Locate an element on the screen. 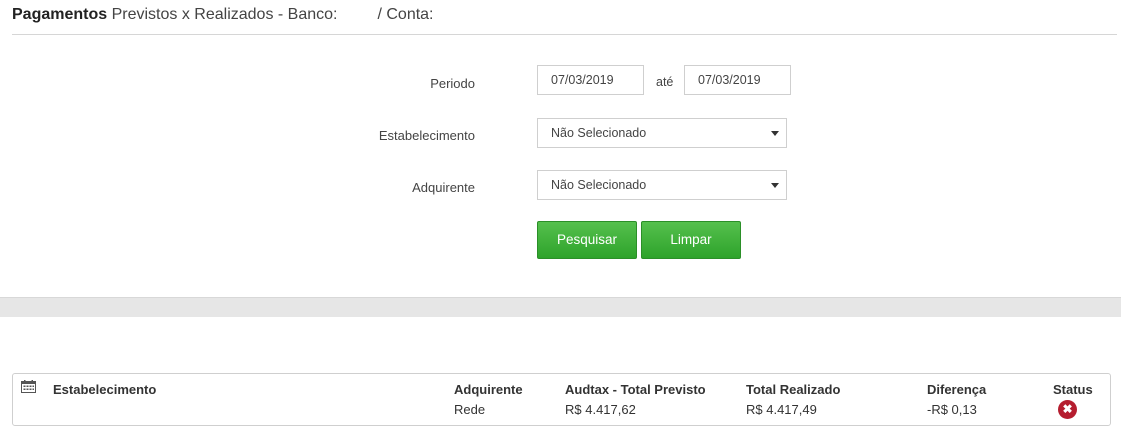 Image resolution: width=1121 pixels, height=436 pixels. conta-label: / Conta: is located at coordinates (405, 14).